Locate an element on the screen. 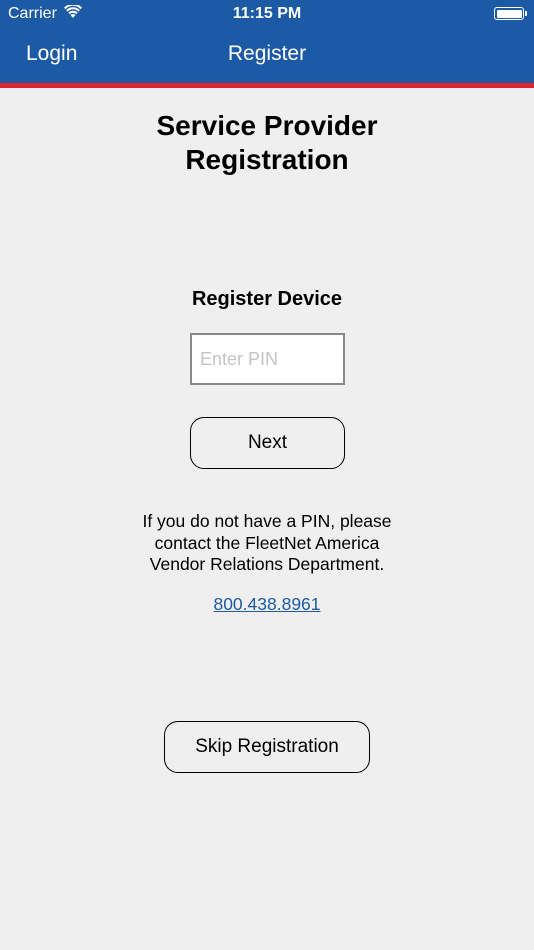 This screenshot has width=534, height=950. phone-link-row: 800.438.8961 is located at coordinates (267, 604).